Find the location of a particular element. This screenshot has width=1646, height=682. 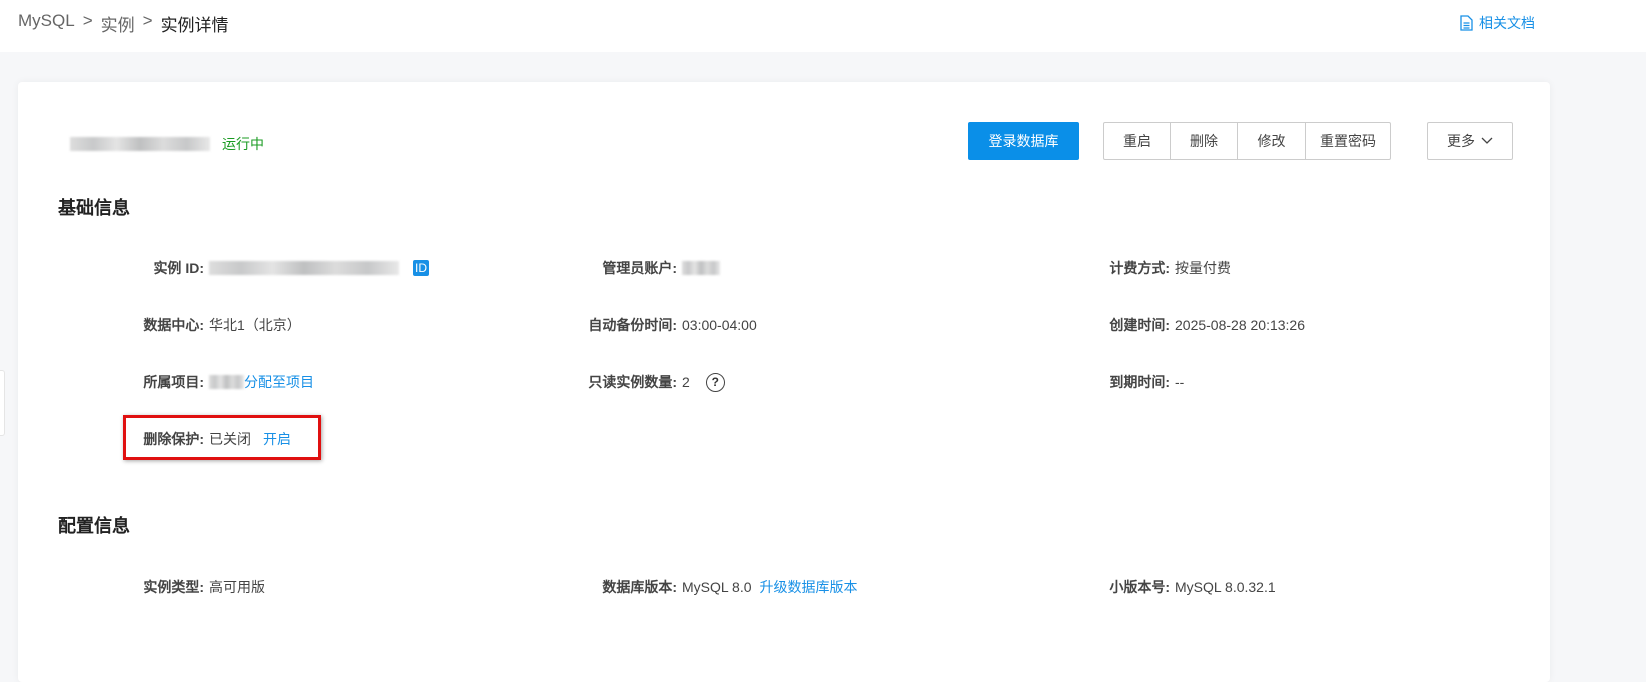

field-value: MySQL 8.0 is located at coordinates (717, 587).